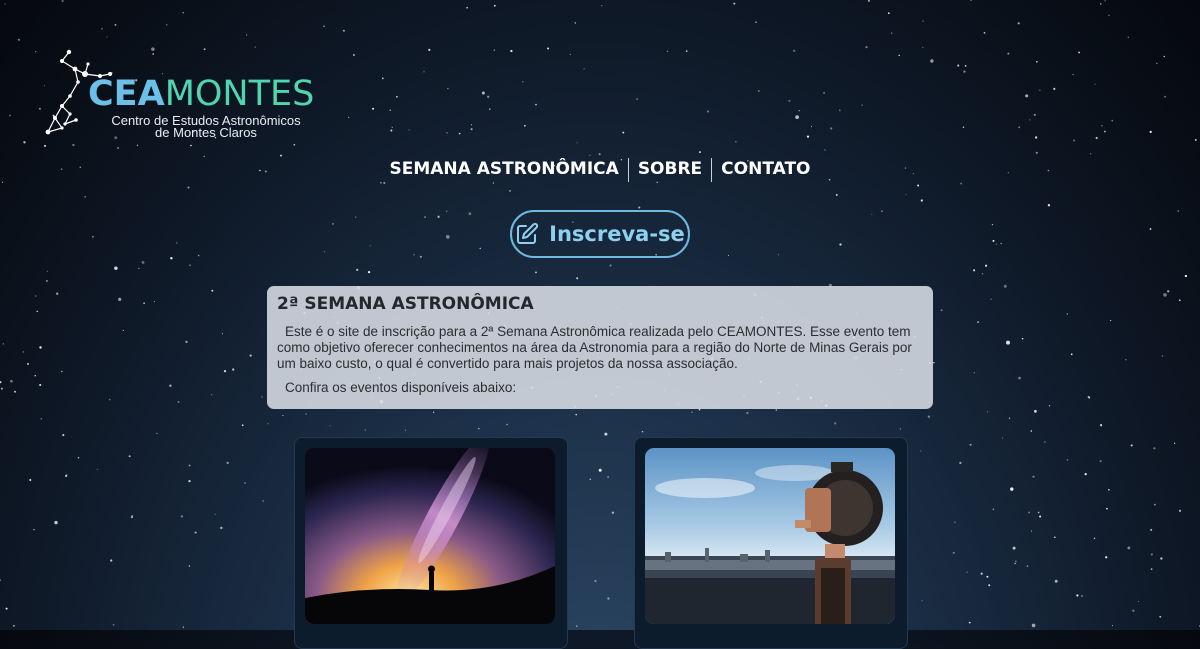 This screenshot has width=1200, height=649. What do you see at coordinates (430, 536) in the screenshot?
I see `milky-way-image` at bounding box center [430, 536].